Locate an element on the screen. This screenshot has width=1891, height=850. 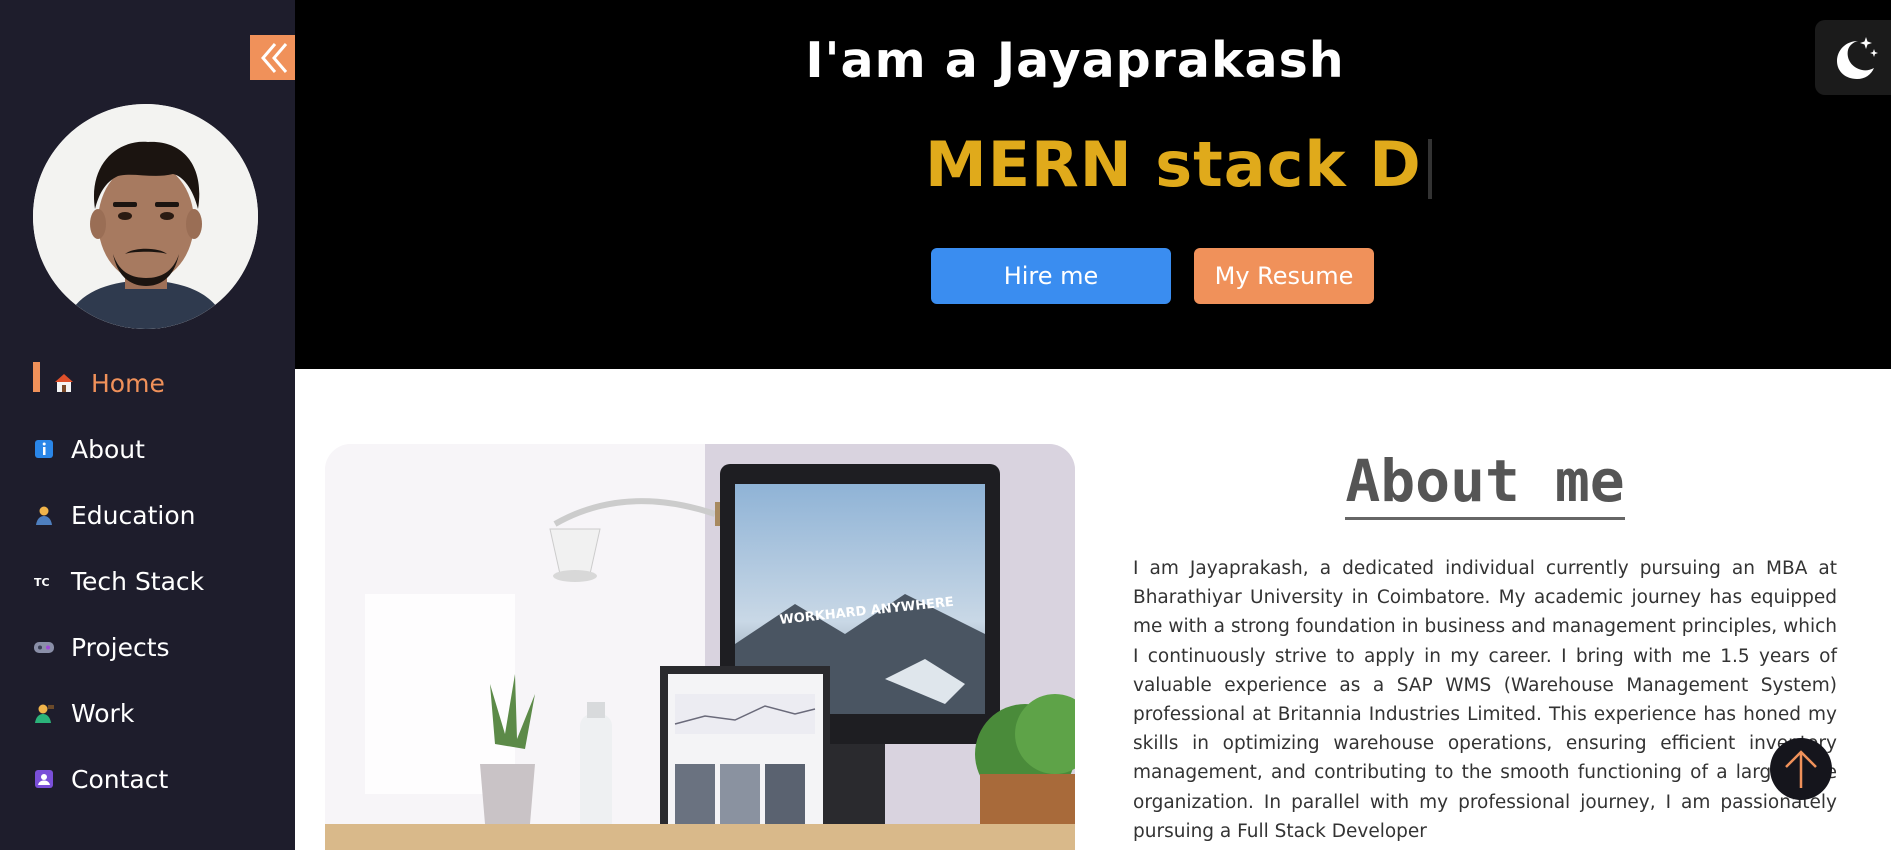
contact-card-icon is located at coordinates (44, 779).